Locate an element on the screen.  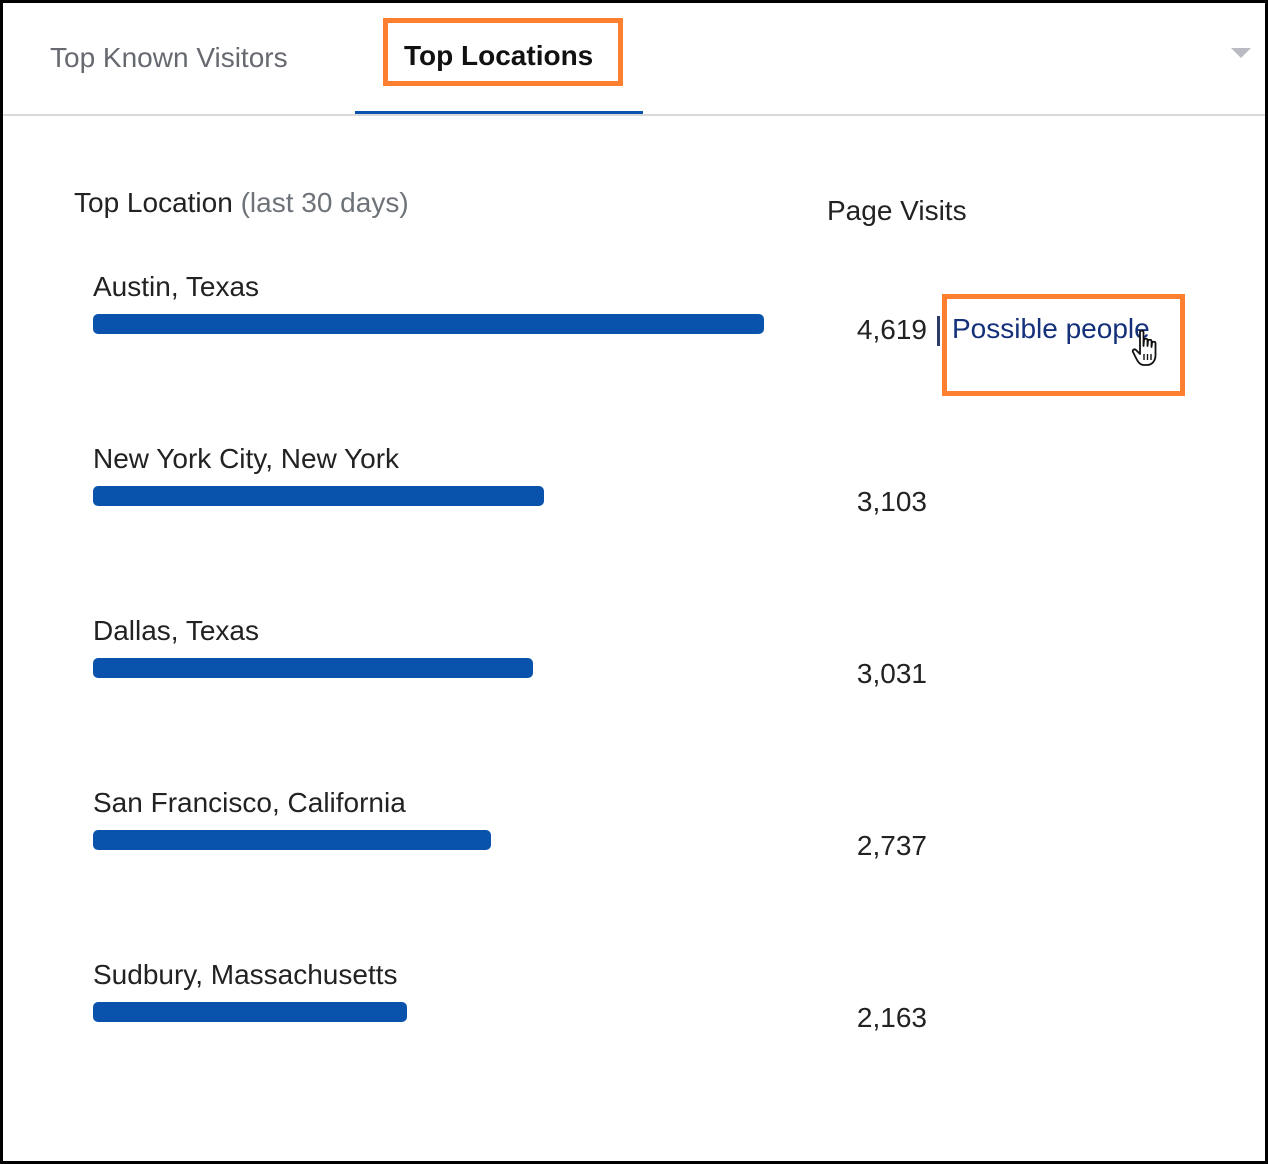
highlight-box is located at coordinates (503, 52).